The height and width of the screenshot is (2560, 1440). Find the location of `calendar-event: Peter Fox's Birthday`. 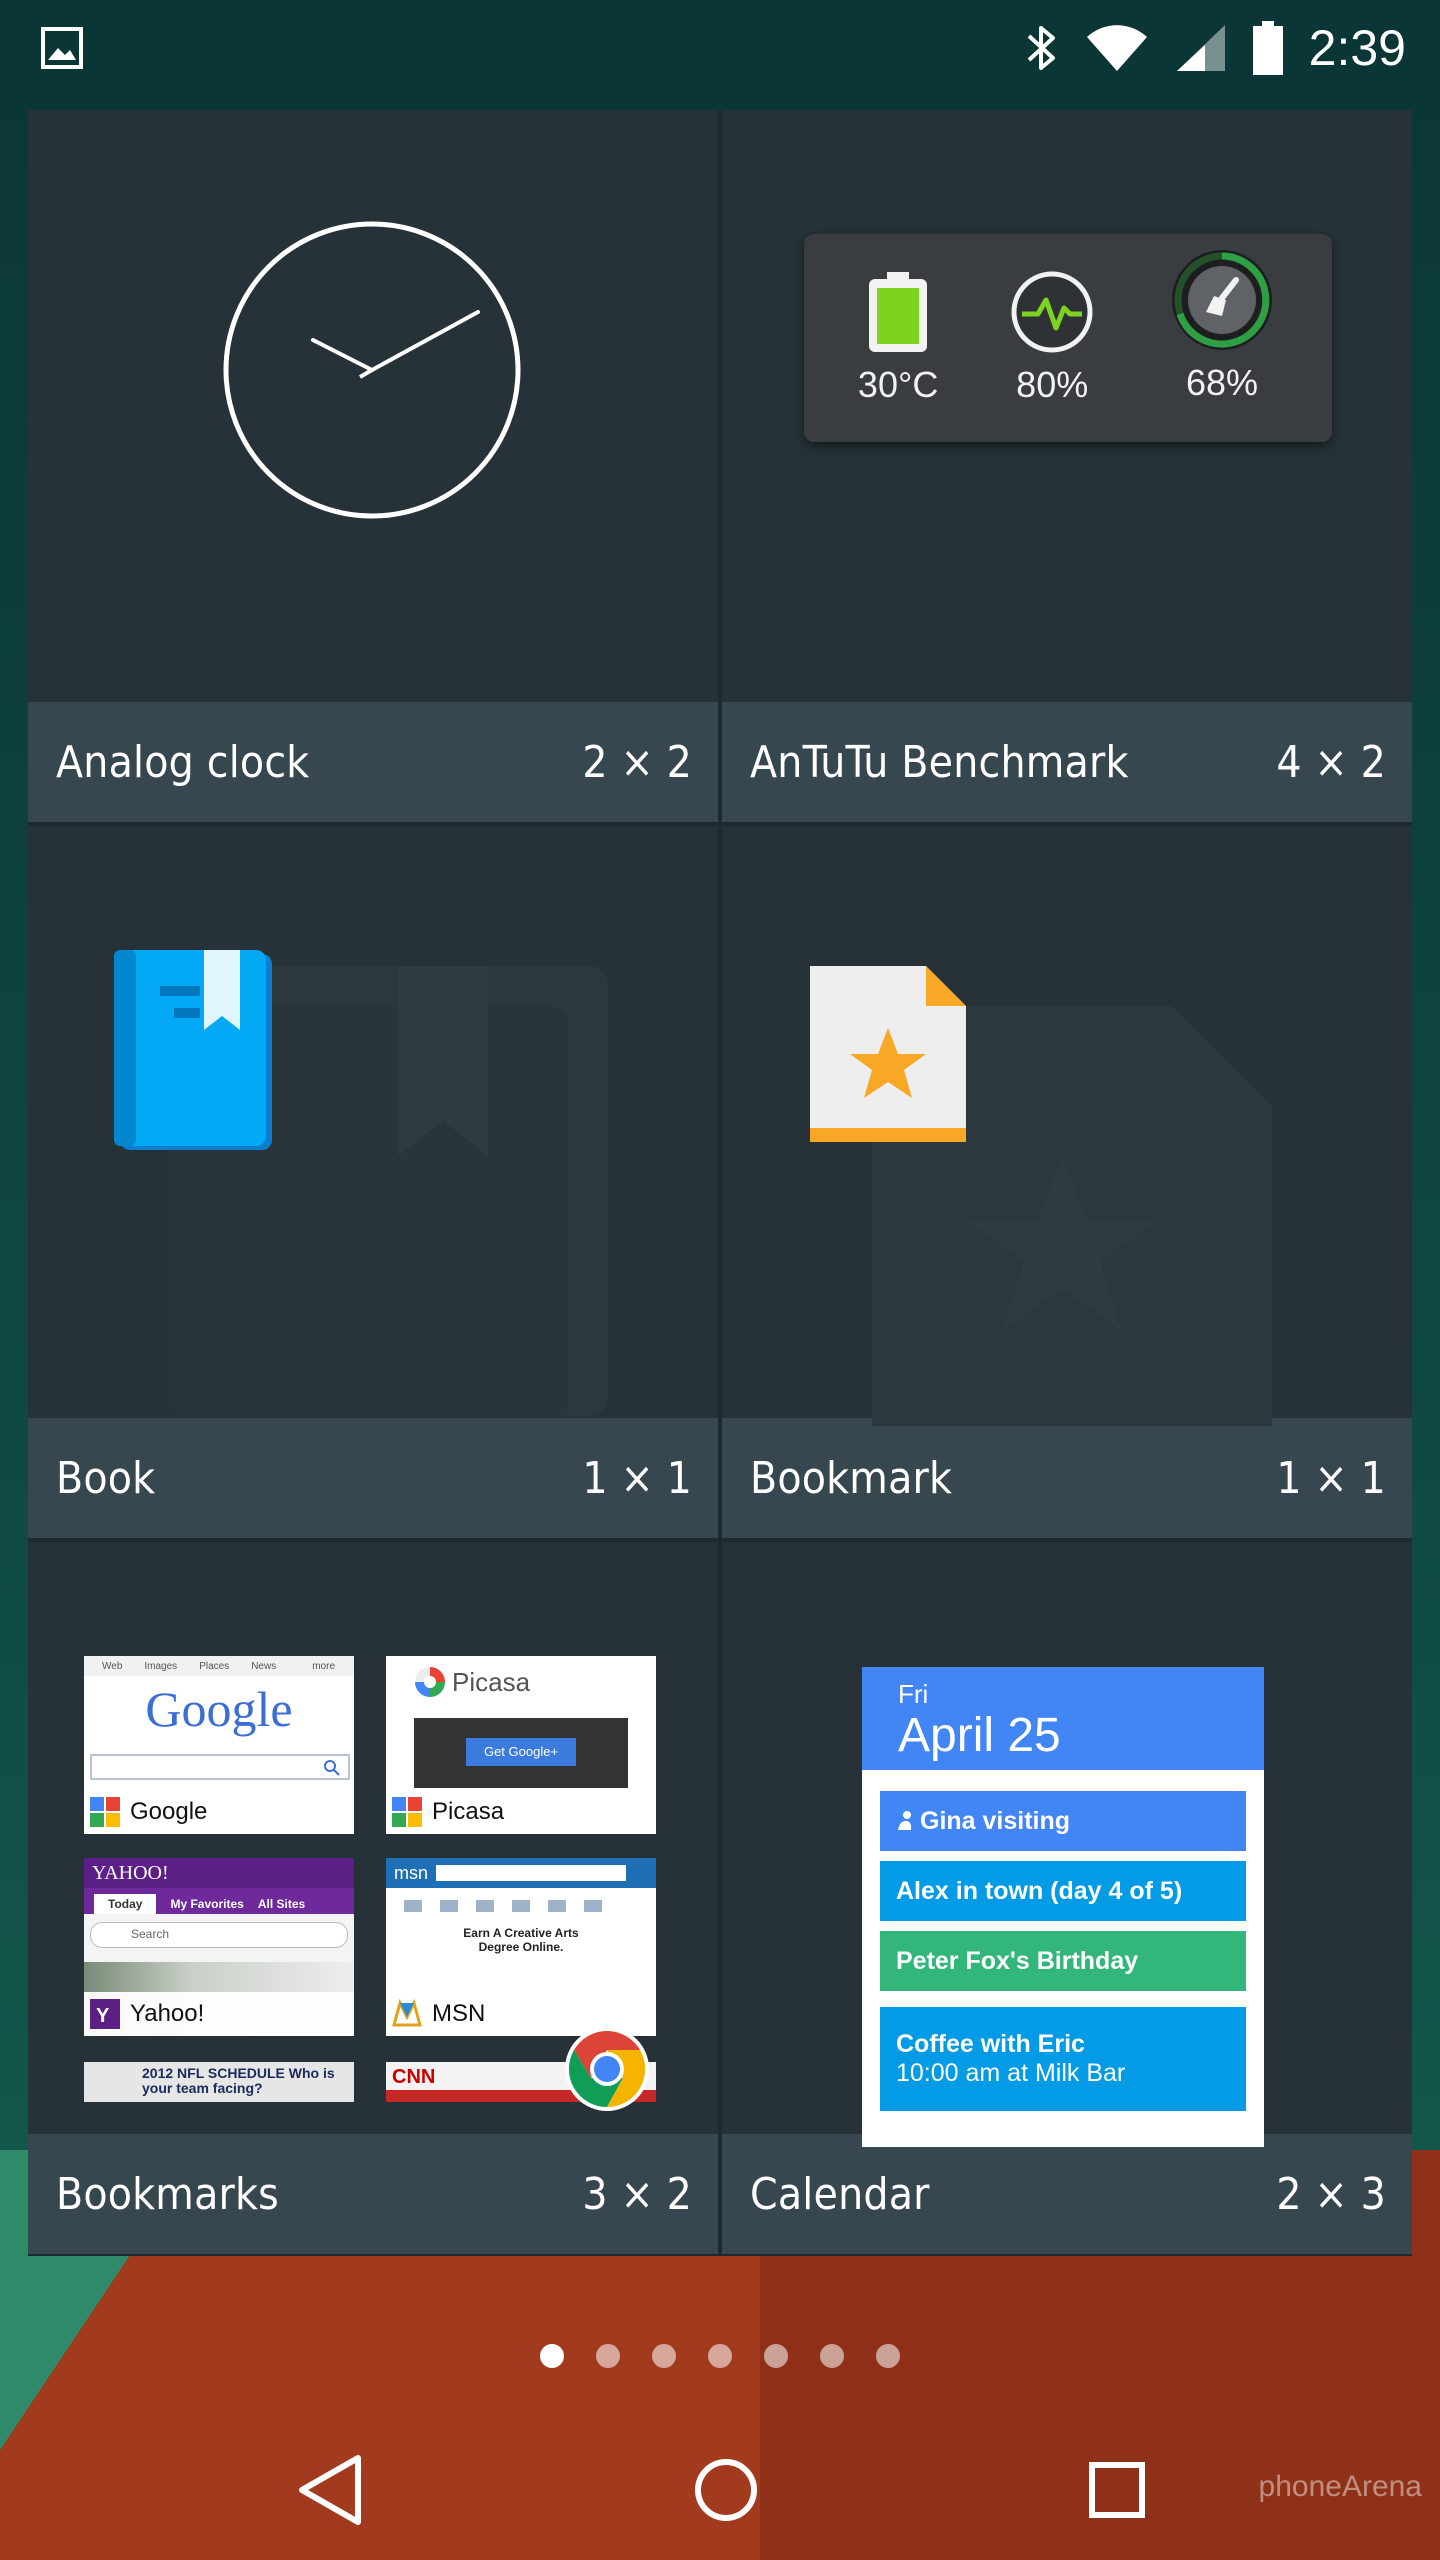

calendar-event: Peter Fox's Birthday is located at coordinates (1063, 1961).